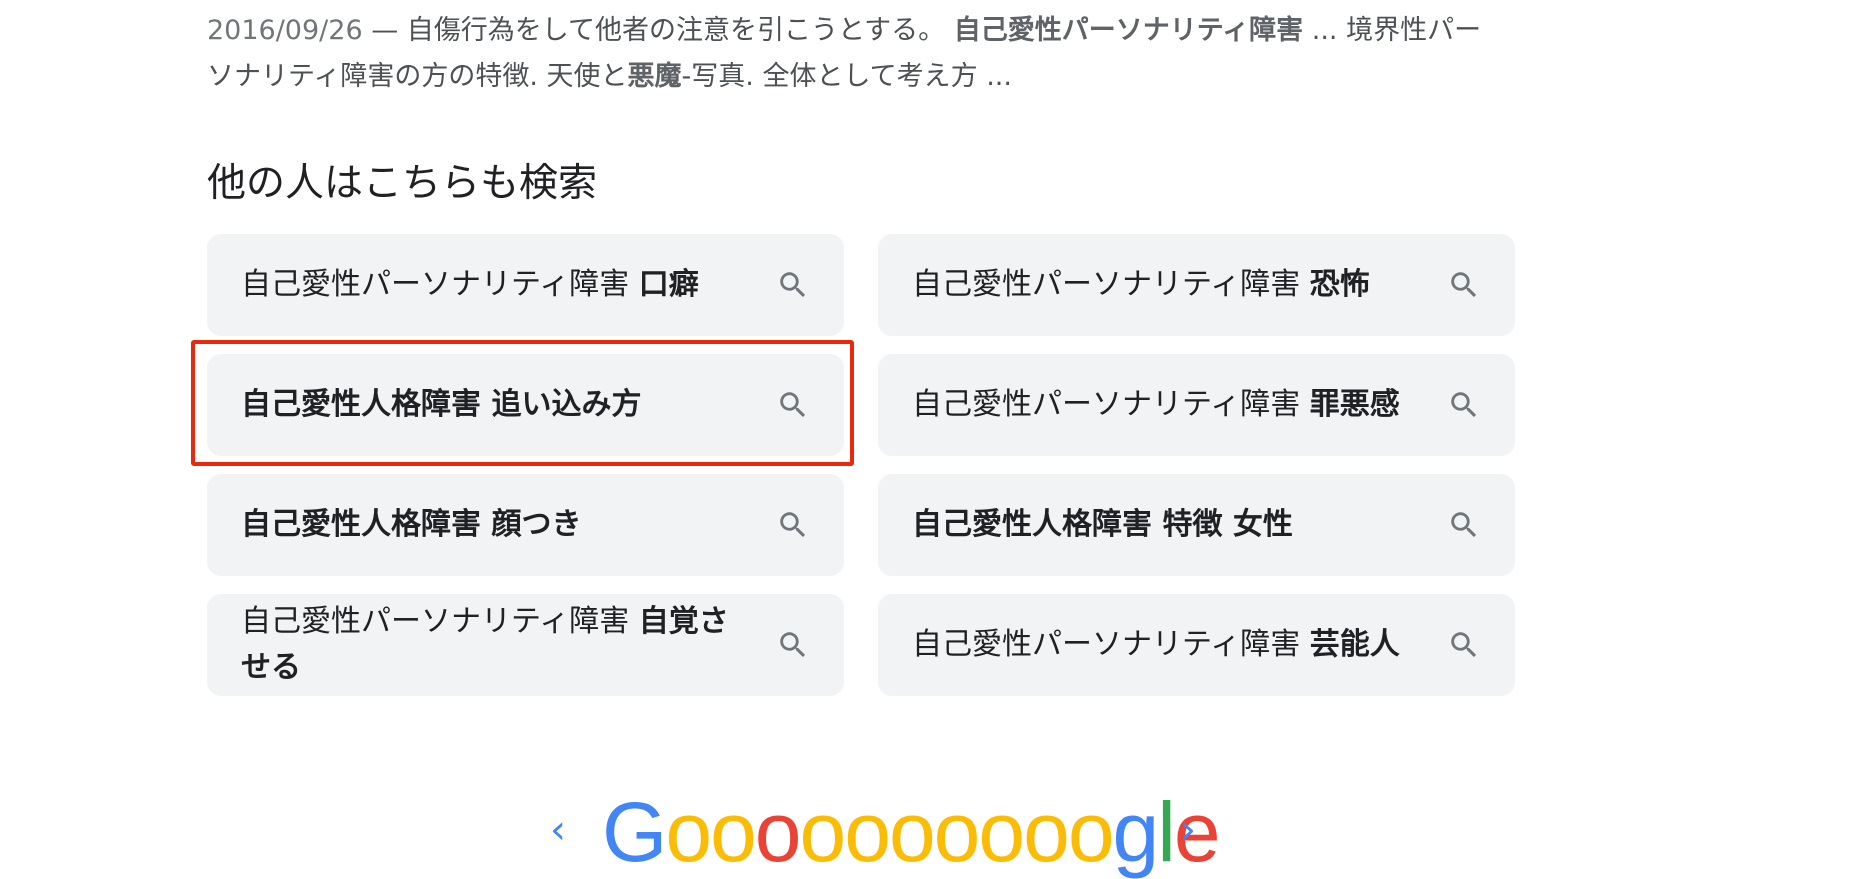  Describe the element at coordinates (1136, 832) in the screenshot. I see `logo-letter: g` at that location.